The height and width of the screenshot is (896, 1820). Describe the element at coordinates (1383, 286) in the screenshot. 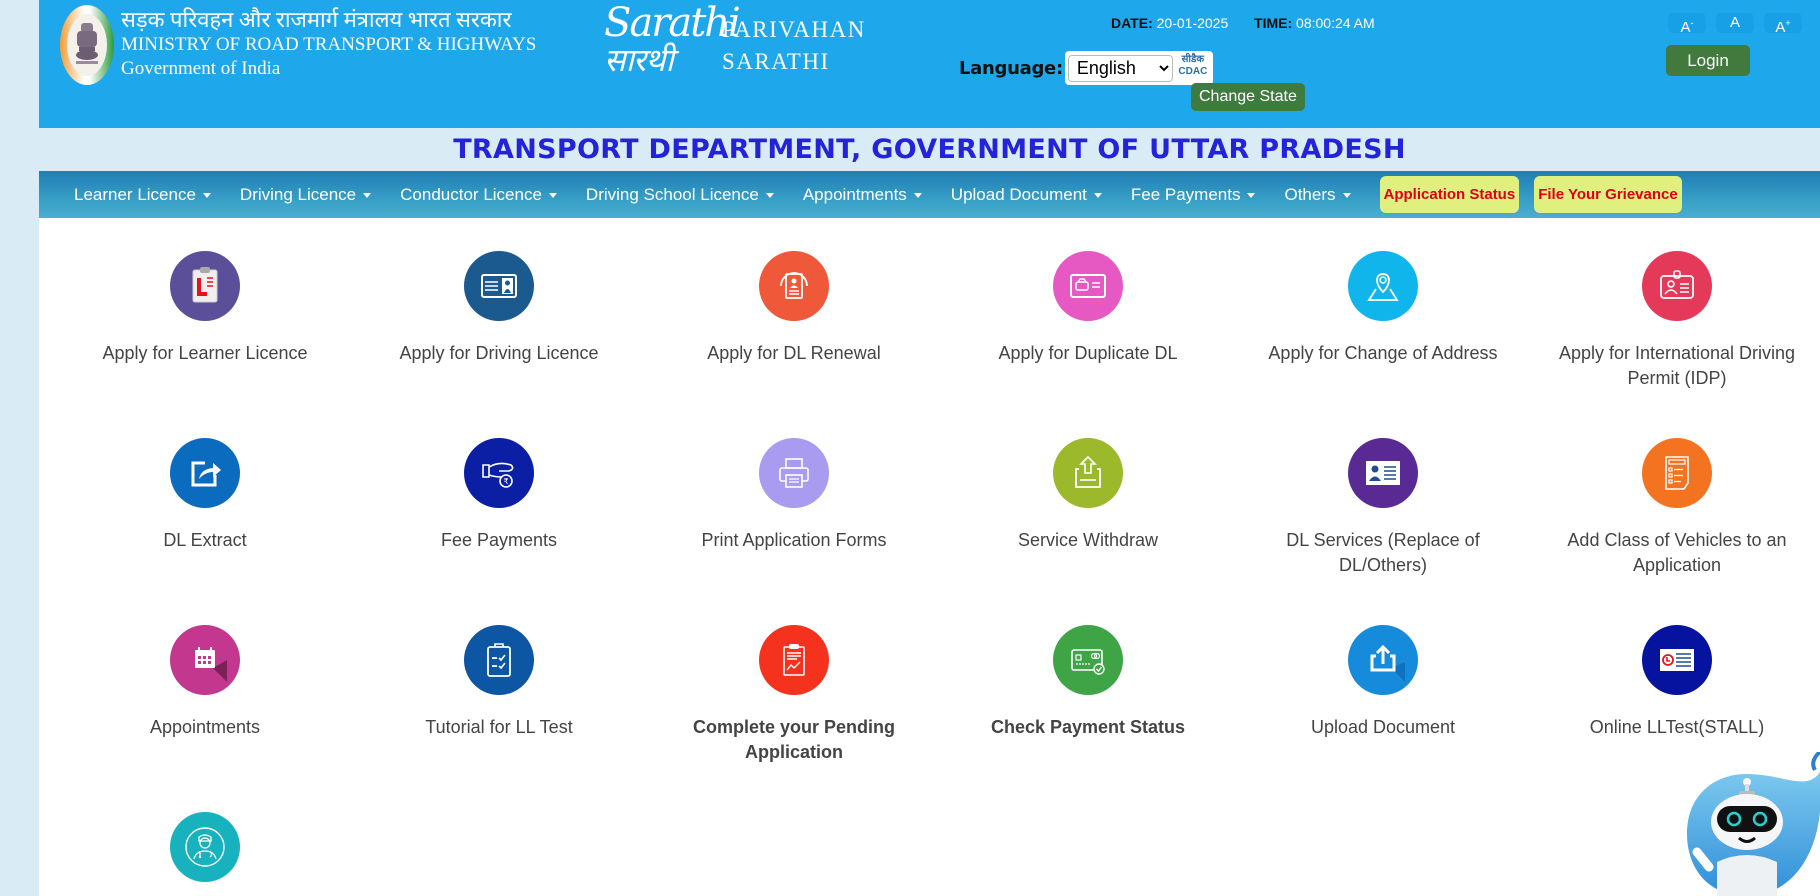

I see `map-location-pin-icon` at that location.